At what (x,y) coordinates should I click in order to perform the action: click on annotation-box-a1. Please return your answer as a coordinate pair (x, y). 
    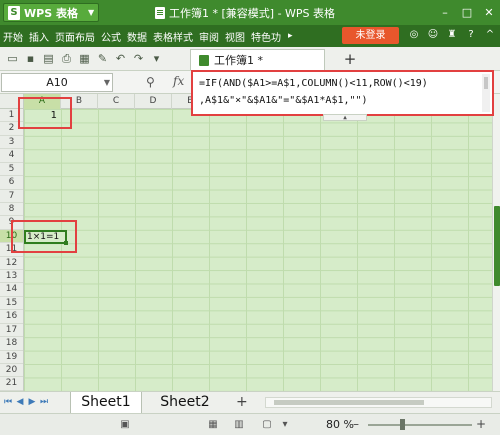
    Looking at the image, I should click on (45, 113).